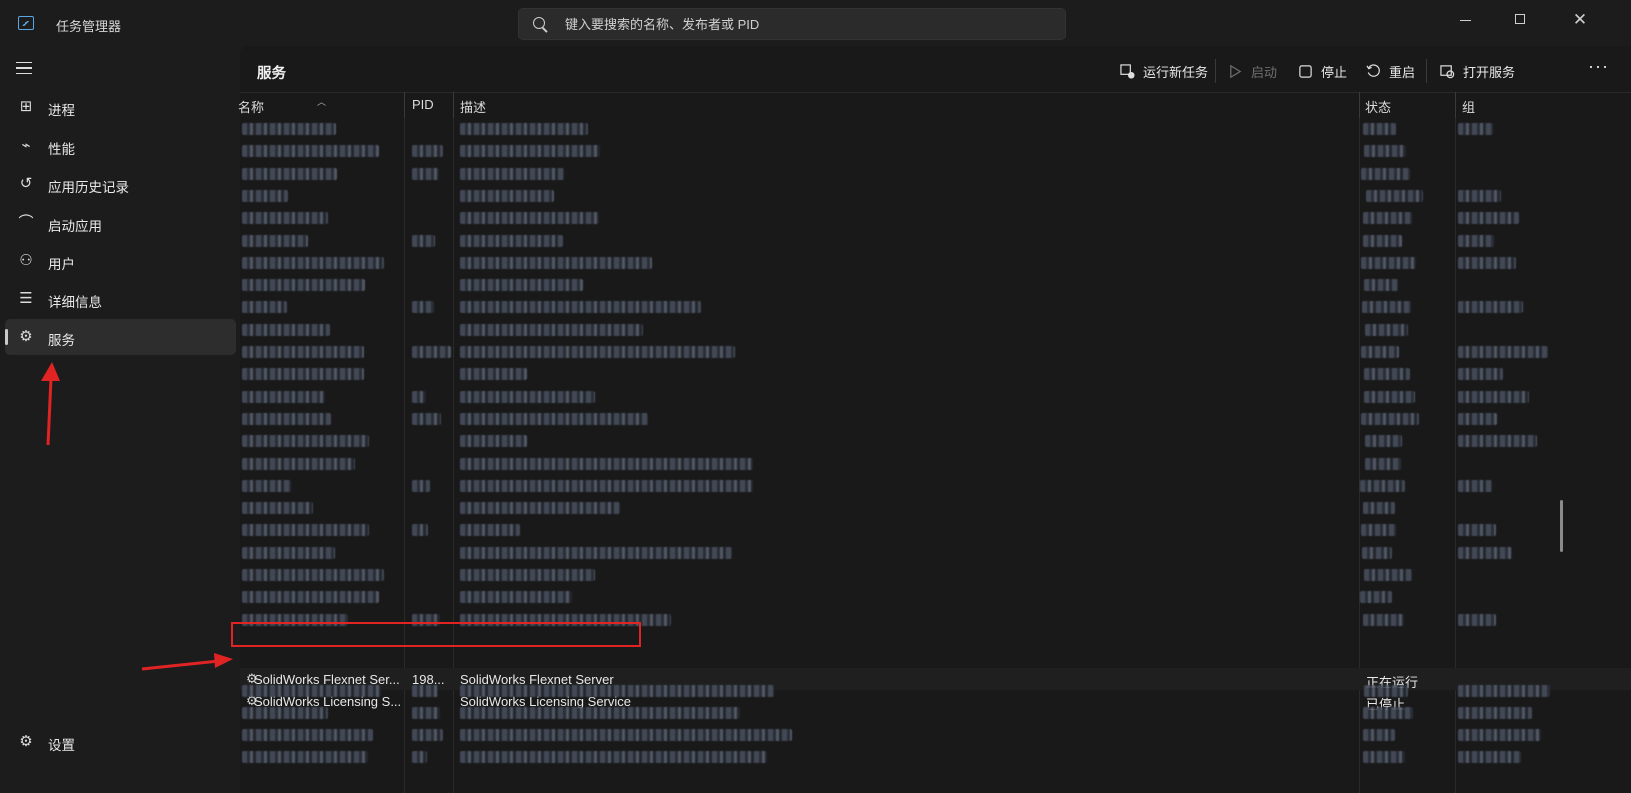 This screenshot has height=793, width=1631. I want to click on restart-label: 重启, so click(1402, 72).